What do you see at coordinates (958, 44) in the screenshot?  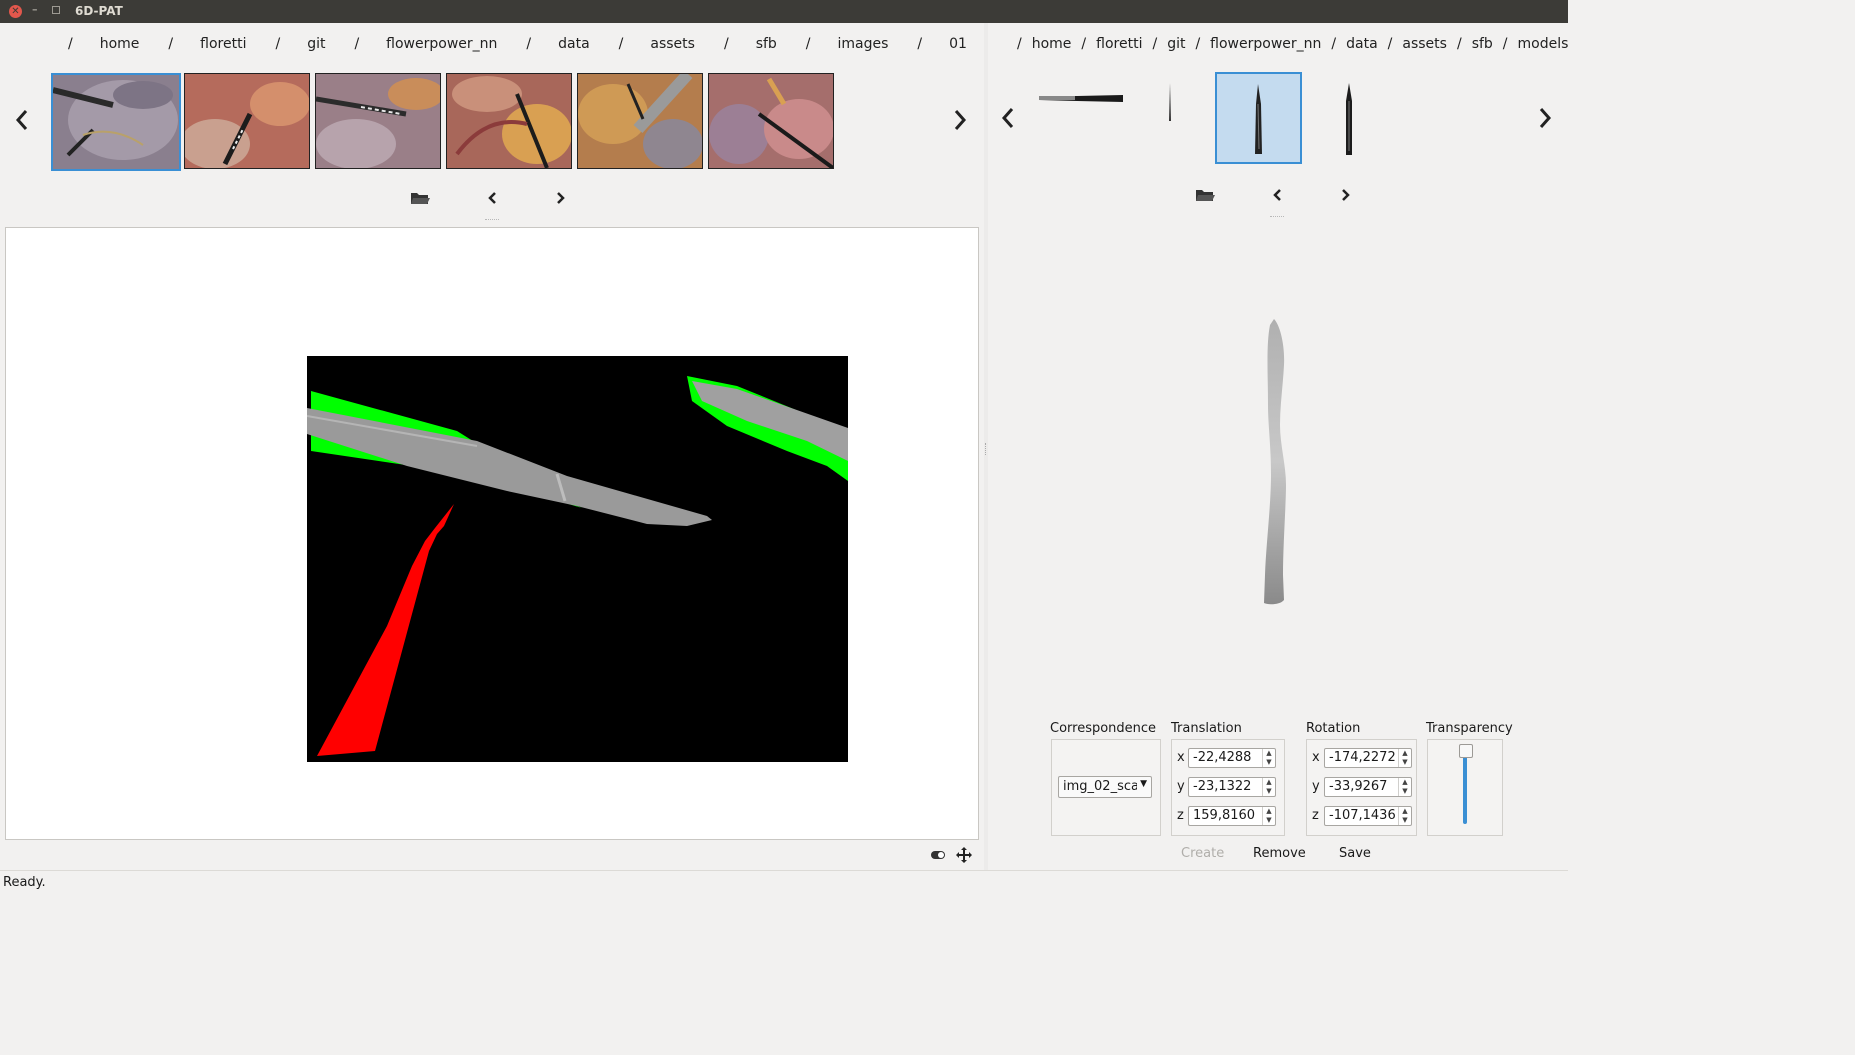 I see `breadcrumb-item-01: 01` at bounding box center [958, 44].